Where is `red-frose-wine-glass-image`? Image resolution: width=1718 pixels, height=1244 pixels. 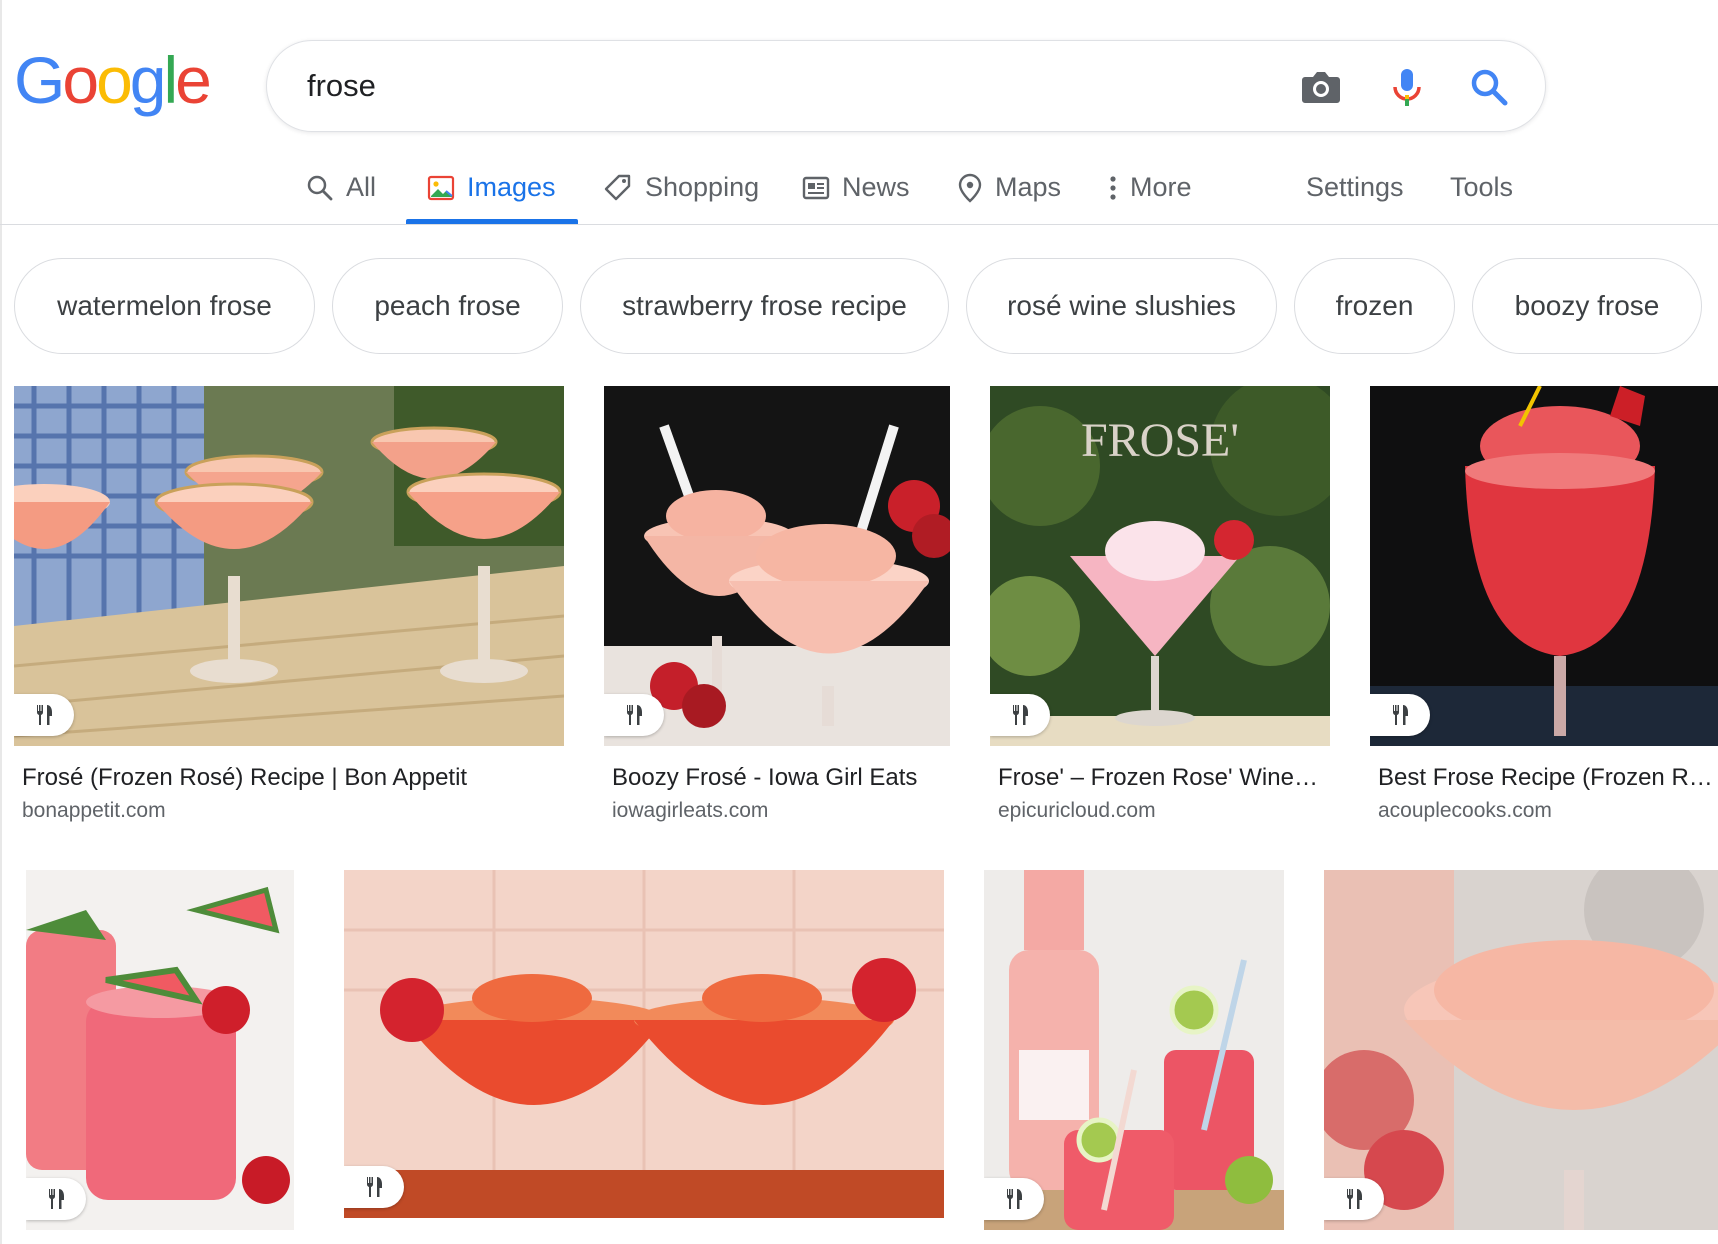
red-frose-wine-glass-image is located at coordinates (1544, 566).